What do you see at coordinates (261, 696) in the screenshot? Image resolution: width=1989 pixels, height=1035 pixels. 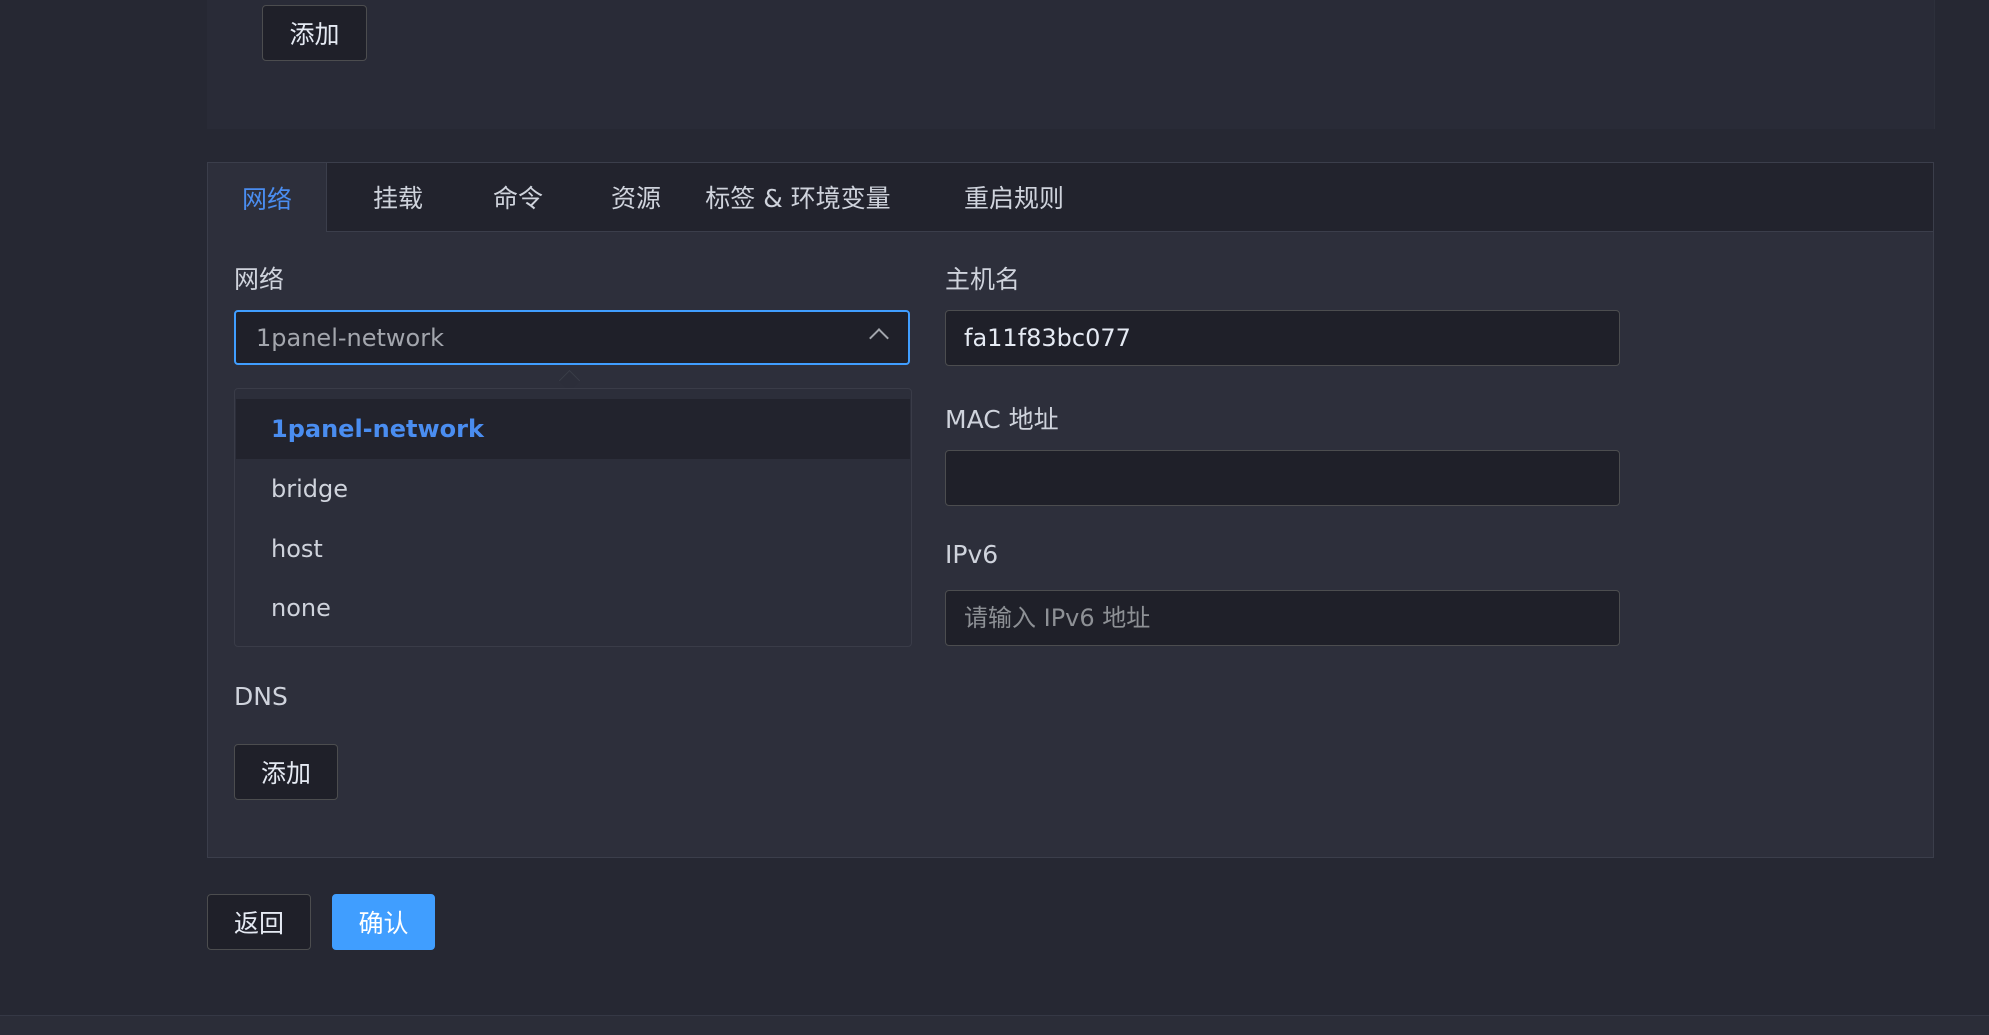 I see `dns-label: DNS` at bounding box center [261, 696].